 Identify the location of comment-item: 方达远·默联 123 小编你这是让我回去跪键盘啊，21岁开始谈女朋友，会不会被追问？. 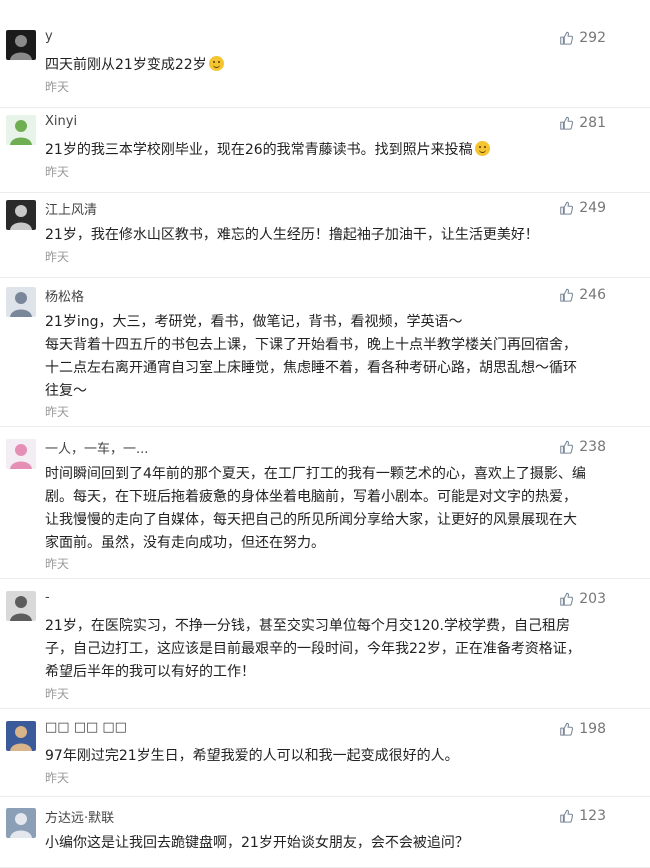
(325, 838).